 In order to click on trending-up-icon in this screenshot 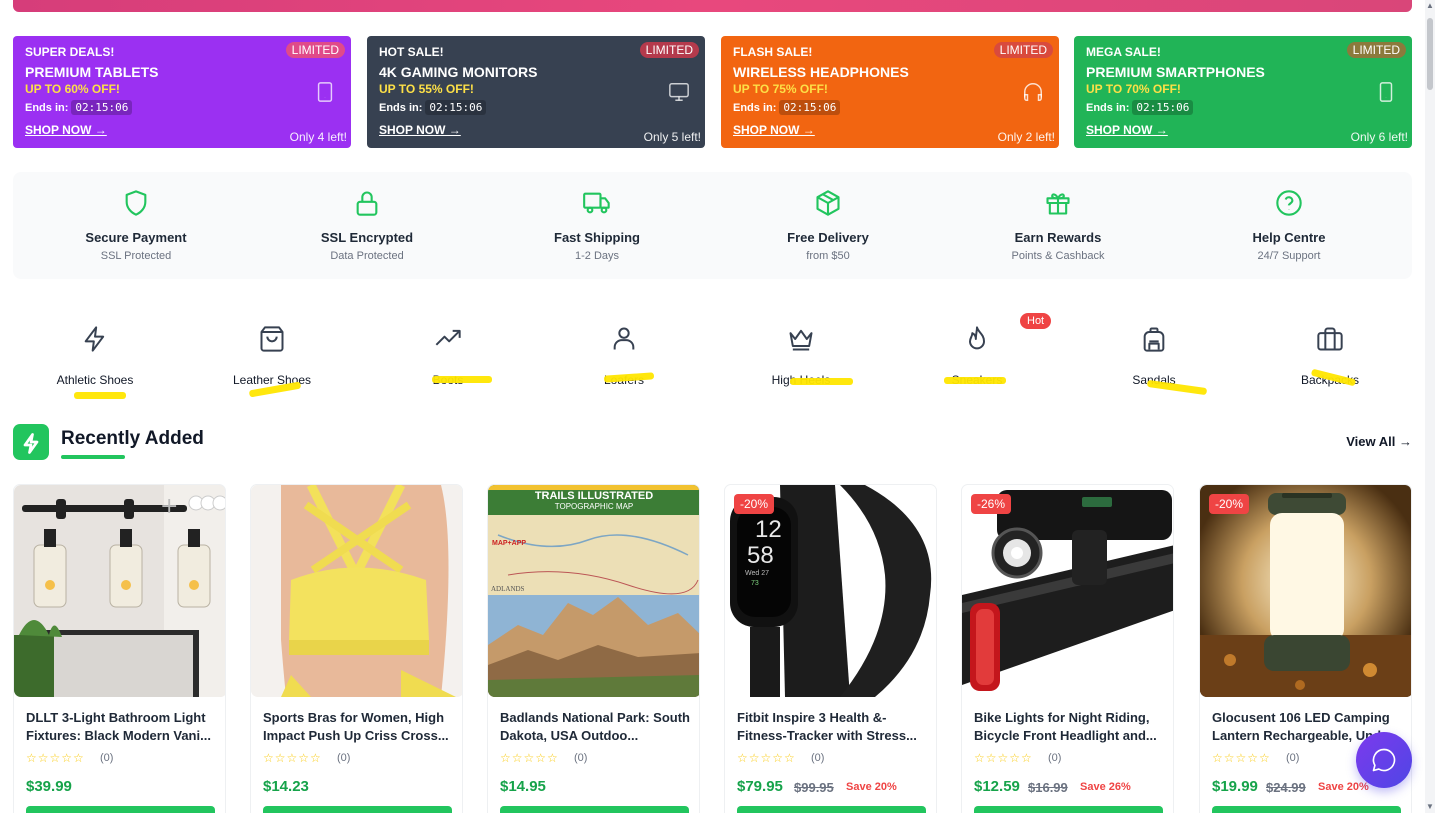, I will do `click(448, 337)`.